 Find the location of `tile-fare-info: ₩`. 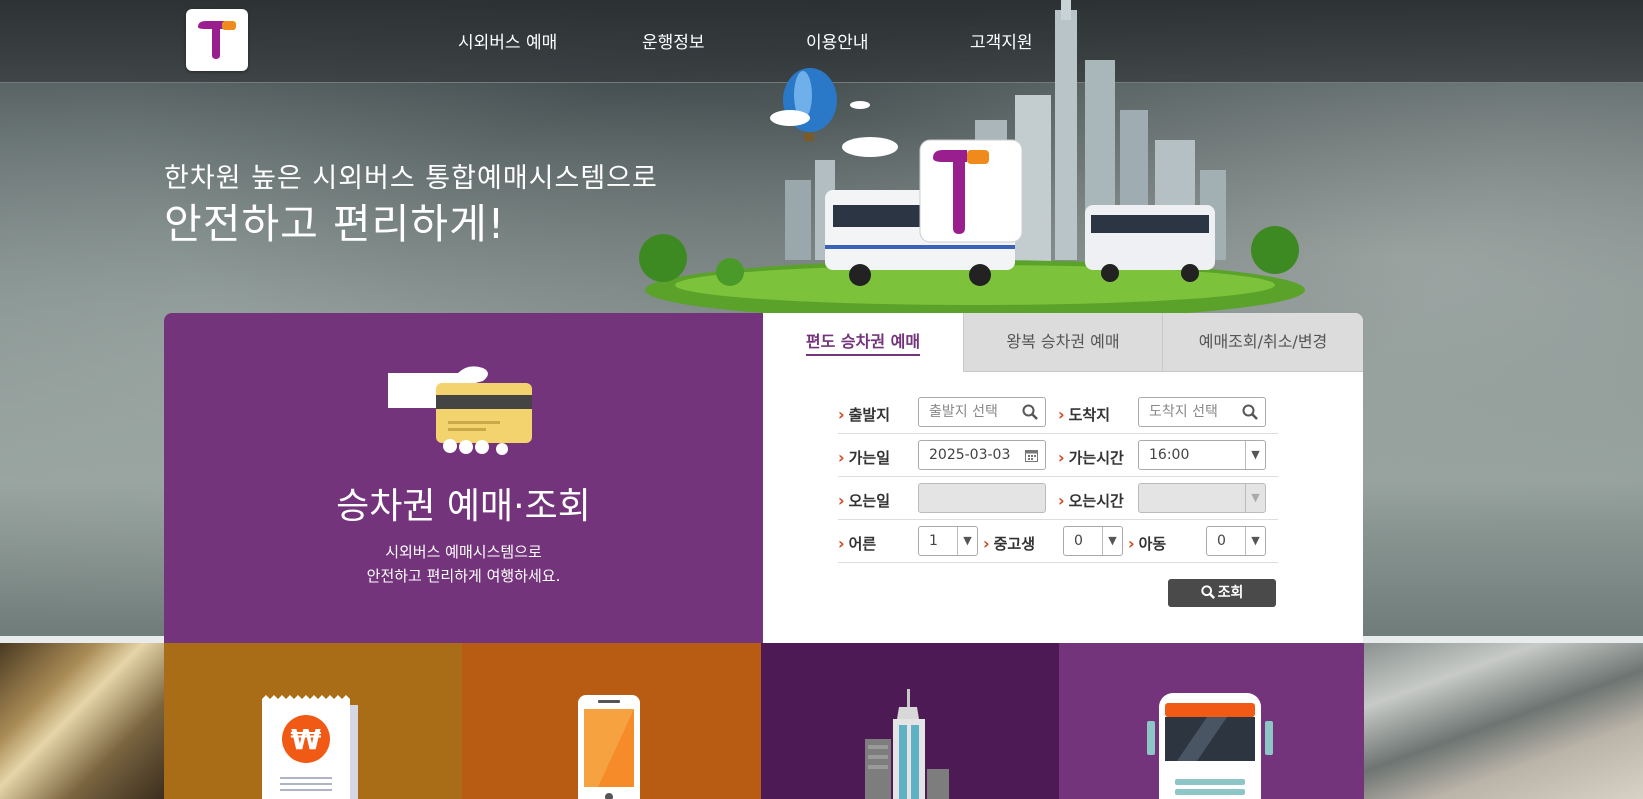

tile-fare-info: ₩ is located at coordinates (313, 721).